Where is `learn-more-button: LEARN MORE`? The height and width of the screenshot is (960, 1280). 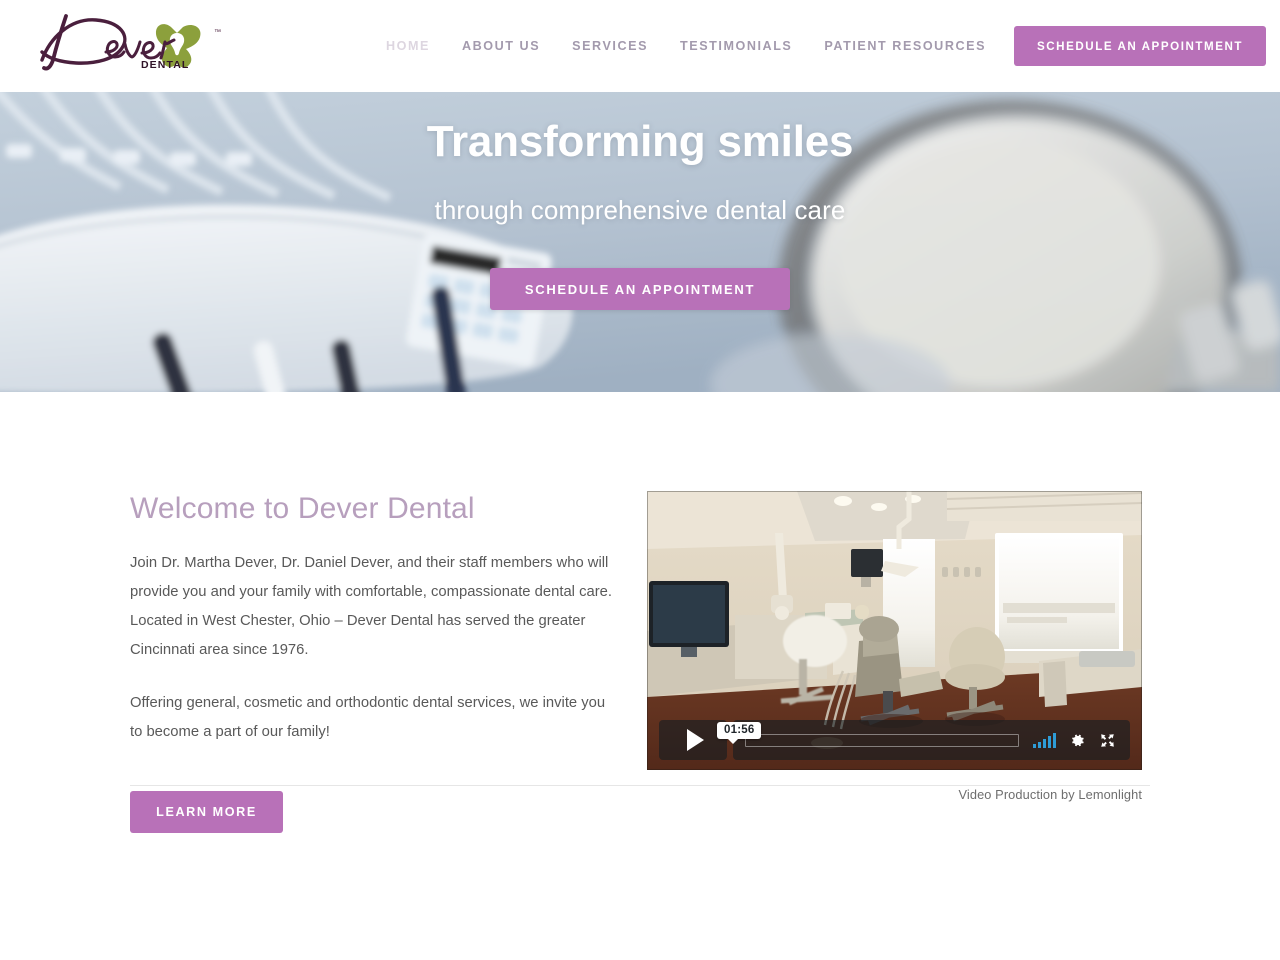
learn-more-button: LEARN MORE is located at coordinates (206, 812).